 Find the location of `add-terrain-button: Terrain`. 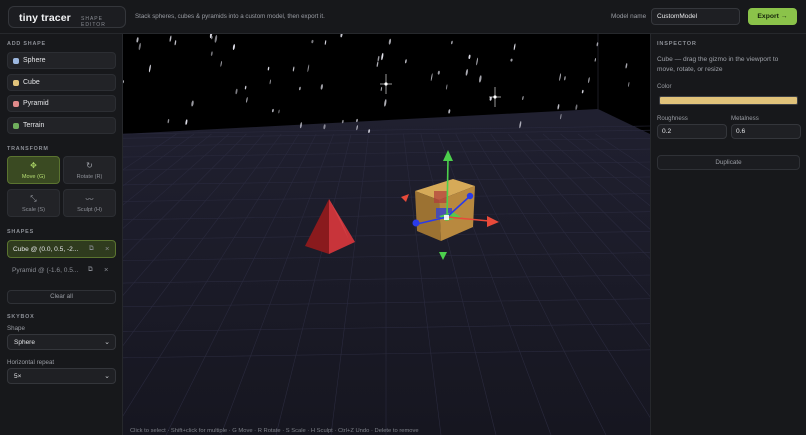

add-terrain-button: Terrain is located at coordinates (61, 125).